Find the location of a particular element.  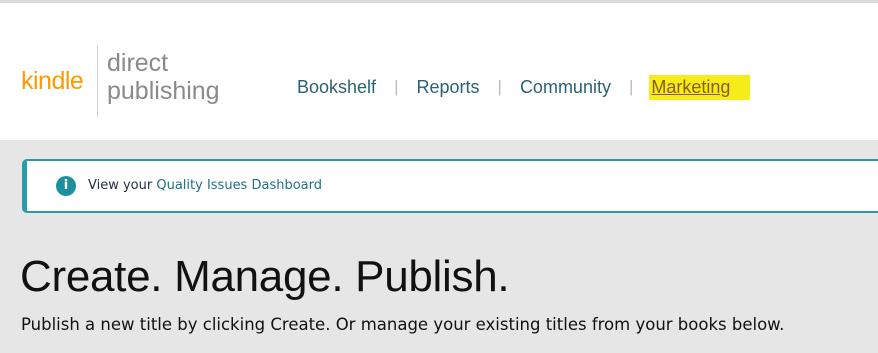

notice-text: View your Quality Issues Dashboard is located at coordinates (205, 185).